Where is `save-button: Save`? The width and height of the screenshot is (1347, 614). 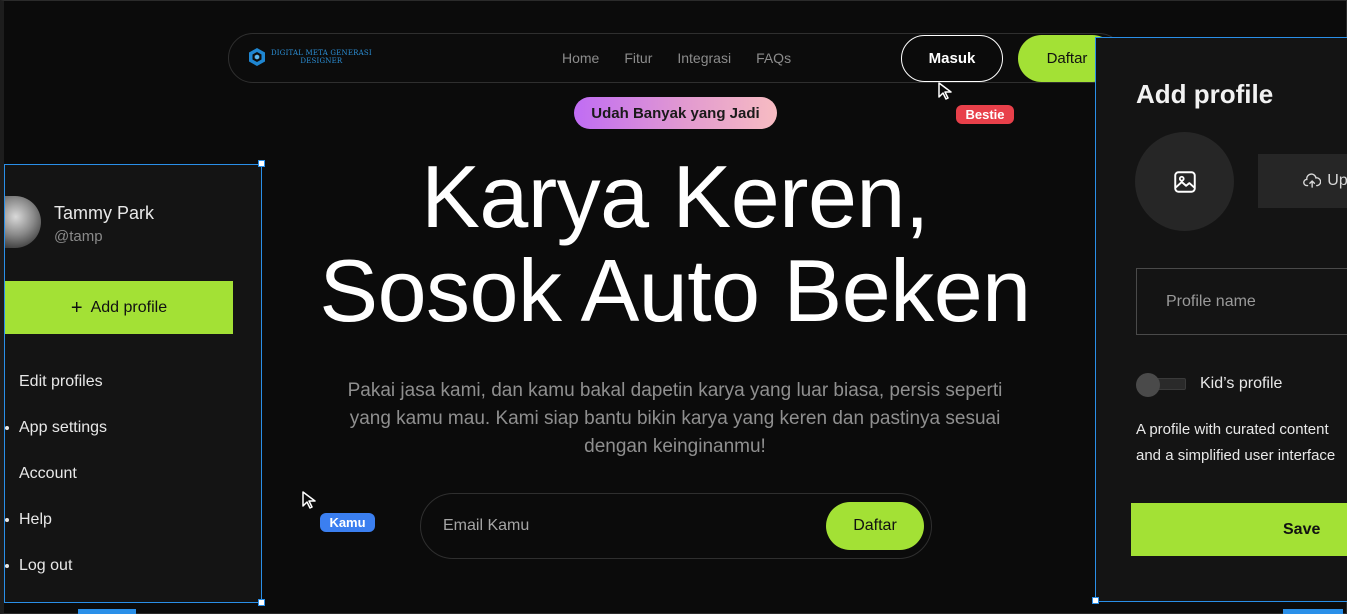 save-button: Save is located at coordinates (1239, 529).